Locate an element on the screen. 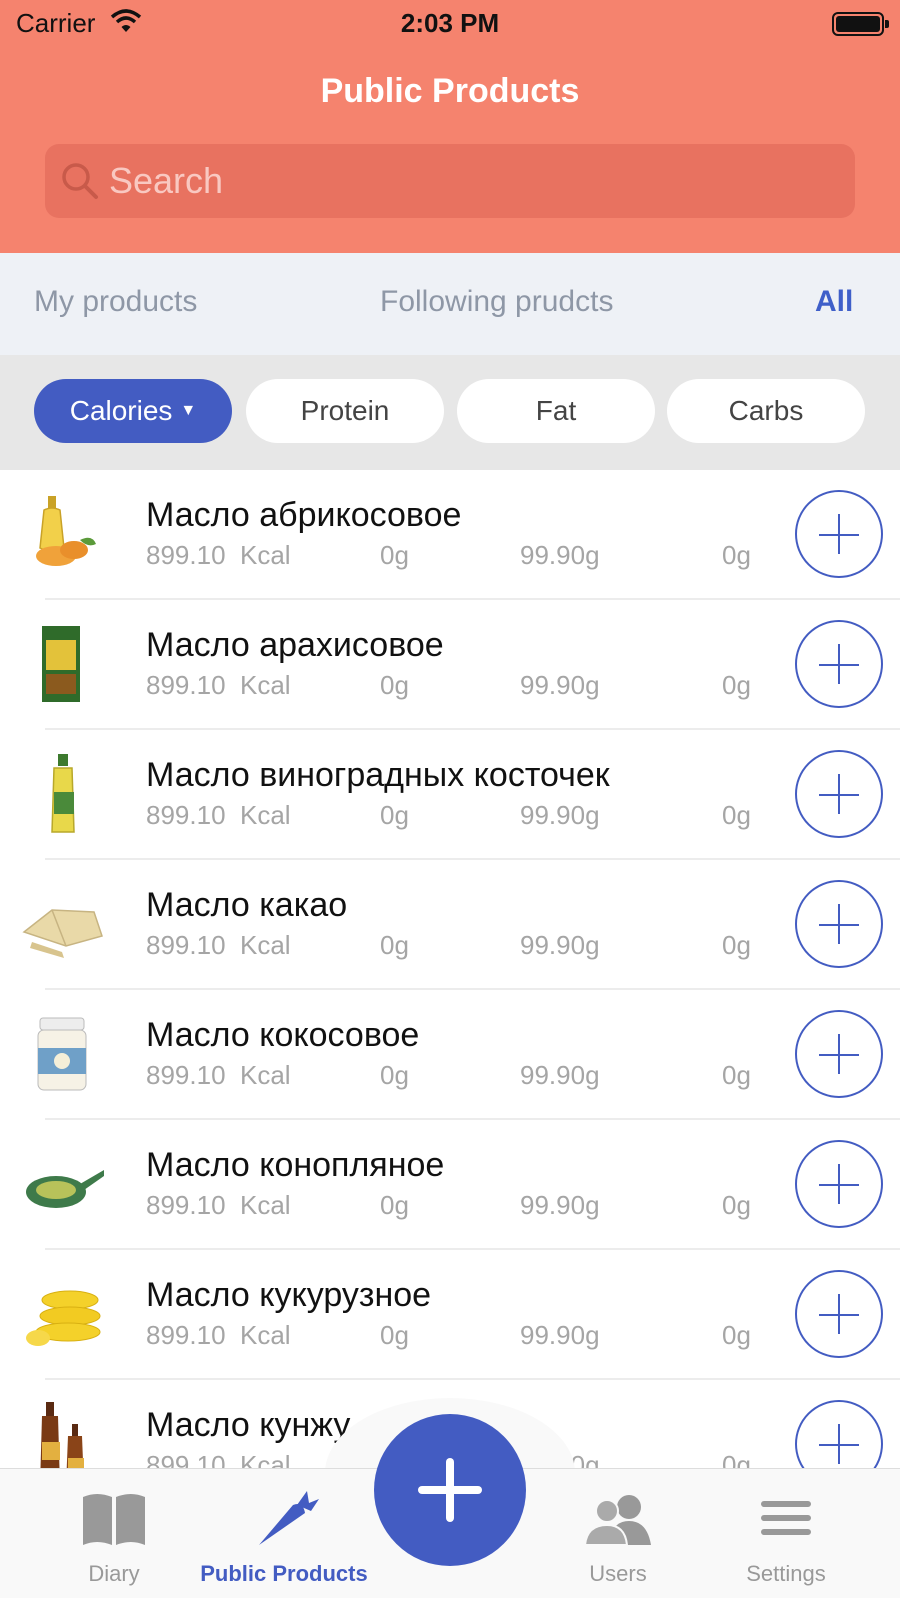 Image resolution: width=900 pixels, height=1598 pixels. add-entry-button is located at coordinates (450, 1490).